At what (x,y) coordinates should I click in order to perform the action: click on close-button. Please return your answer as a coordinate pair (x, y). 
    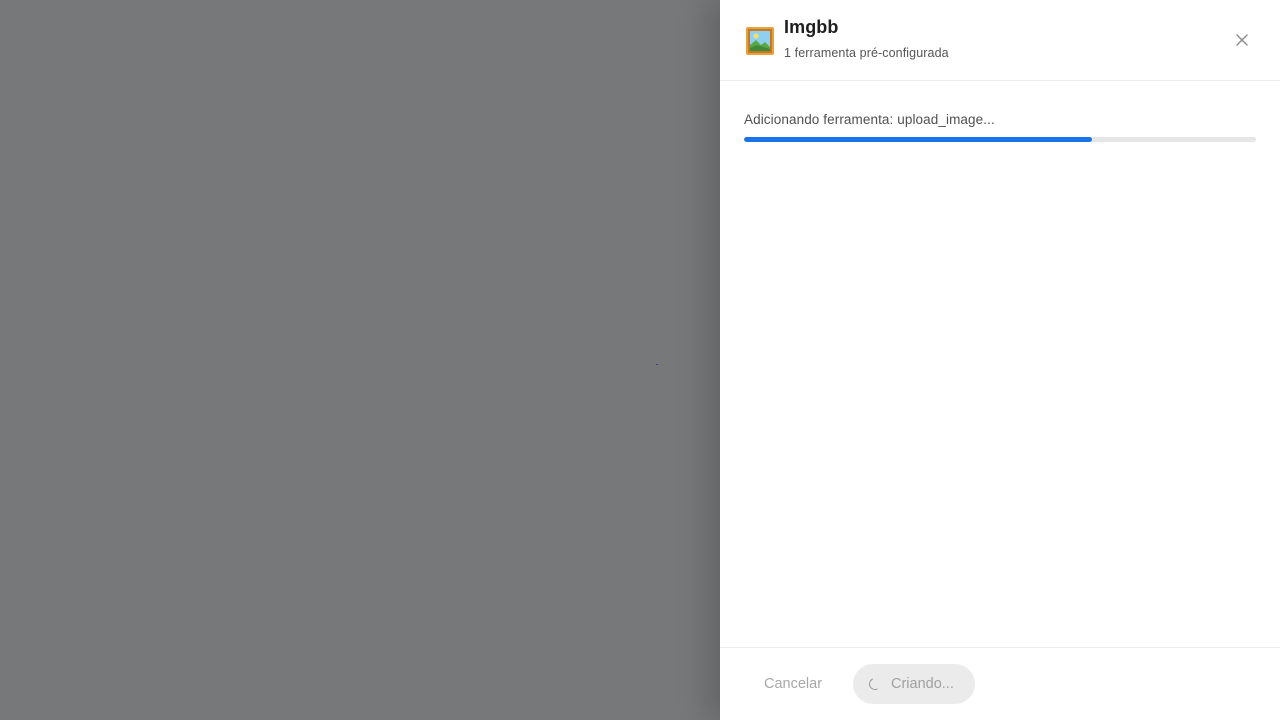
    Looking at the image, I should click on (1242, 40).